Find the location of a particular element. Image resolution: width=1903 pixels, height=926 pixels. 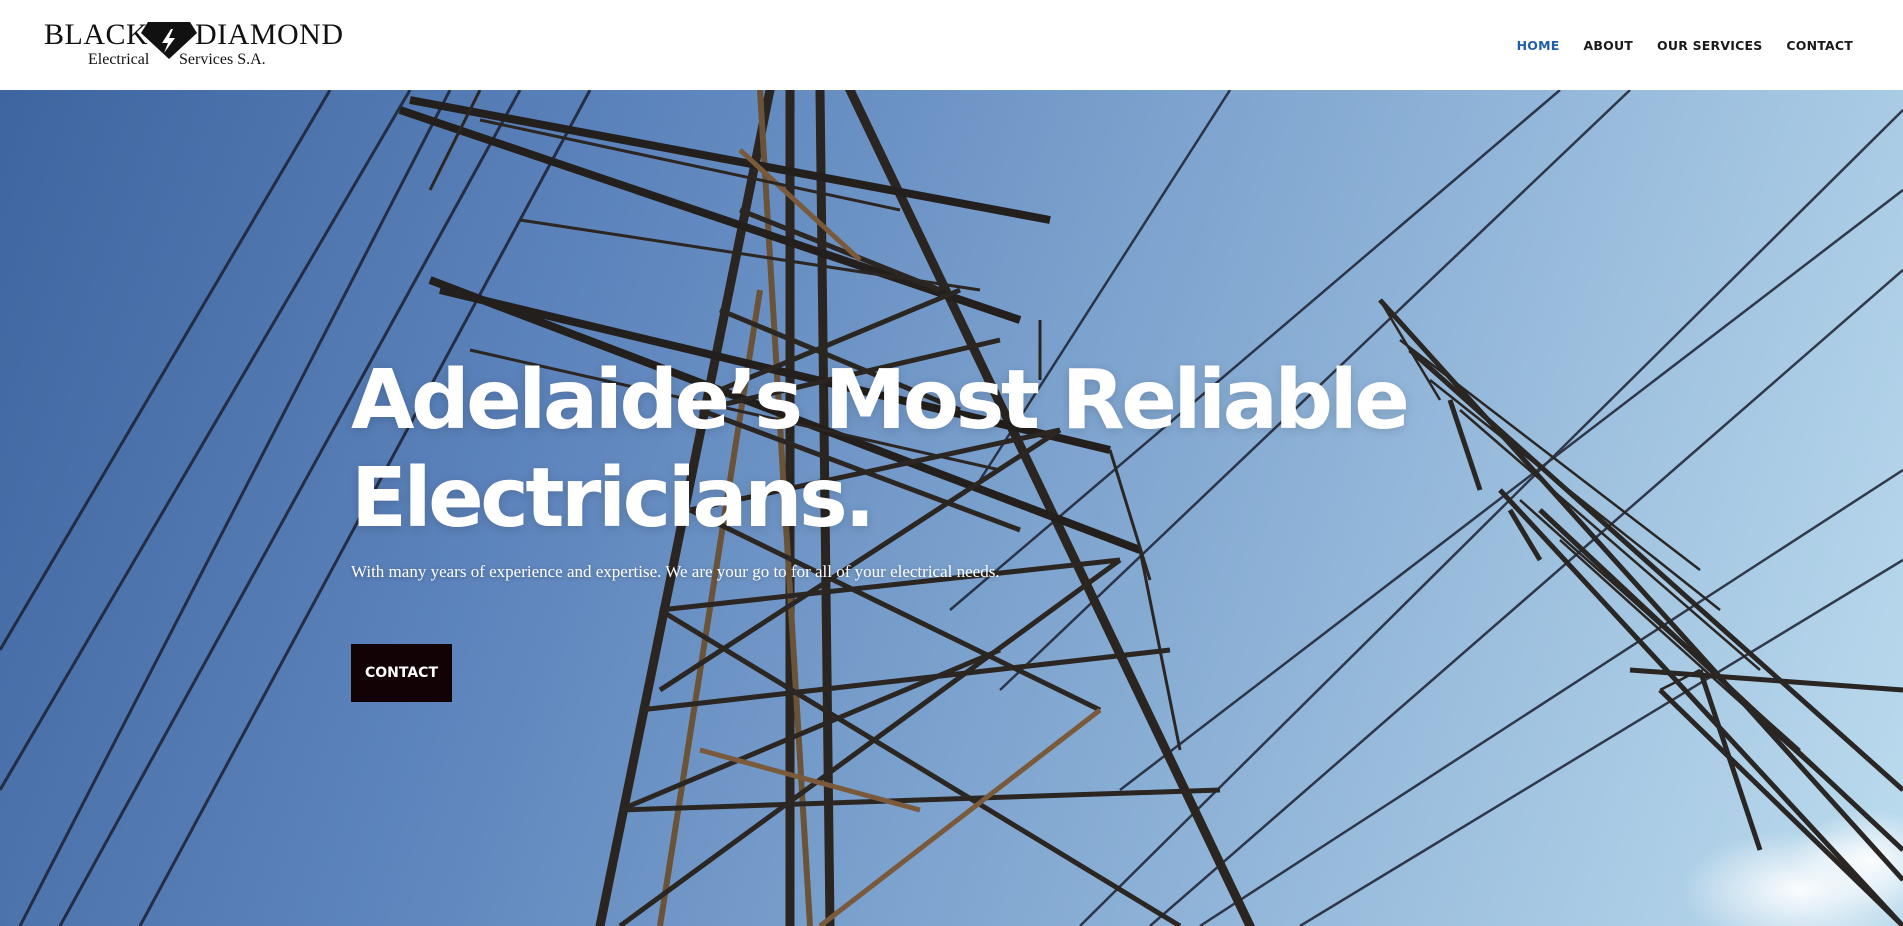

nav-about: ABOUT is located at coordinates (1609, 45).